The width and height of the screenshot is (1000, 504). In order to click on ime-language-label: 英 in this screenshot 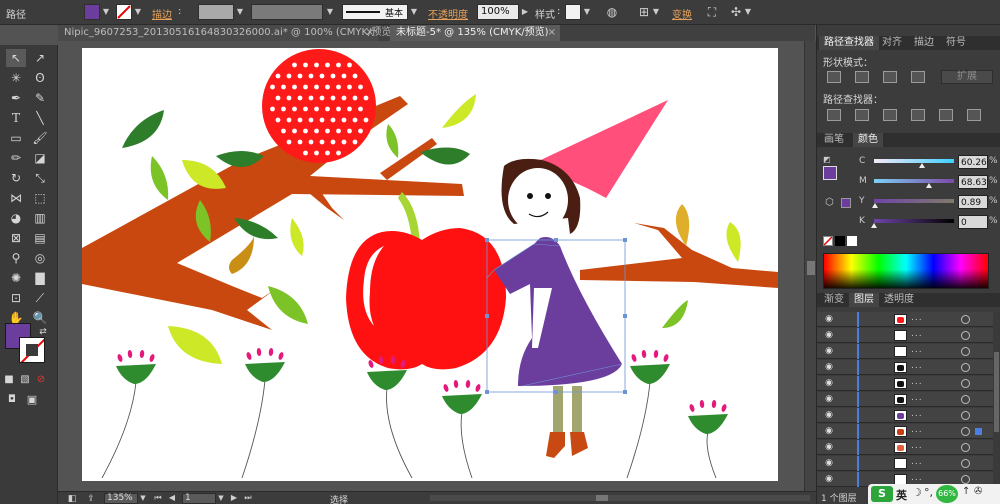, I will do `click(901, 495)`.